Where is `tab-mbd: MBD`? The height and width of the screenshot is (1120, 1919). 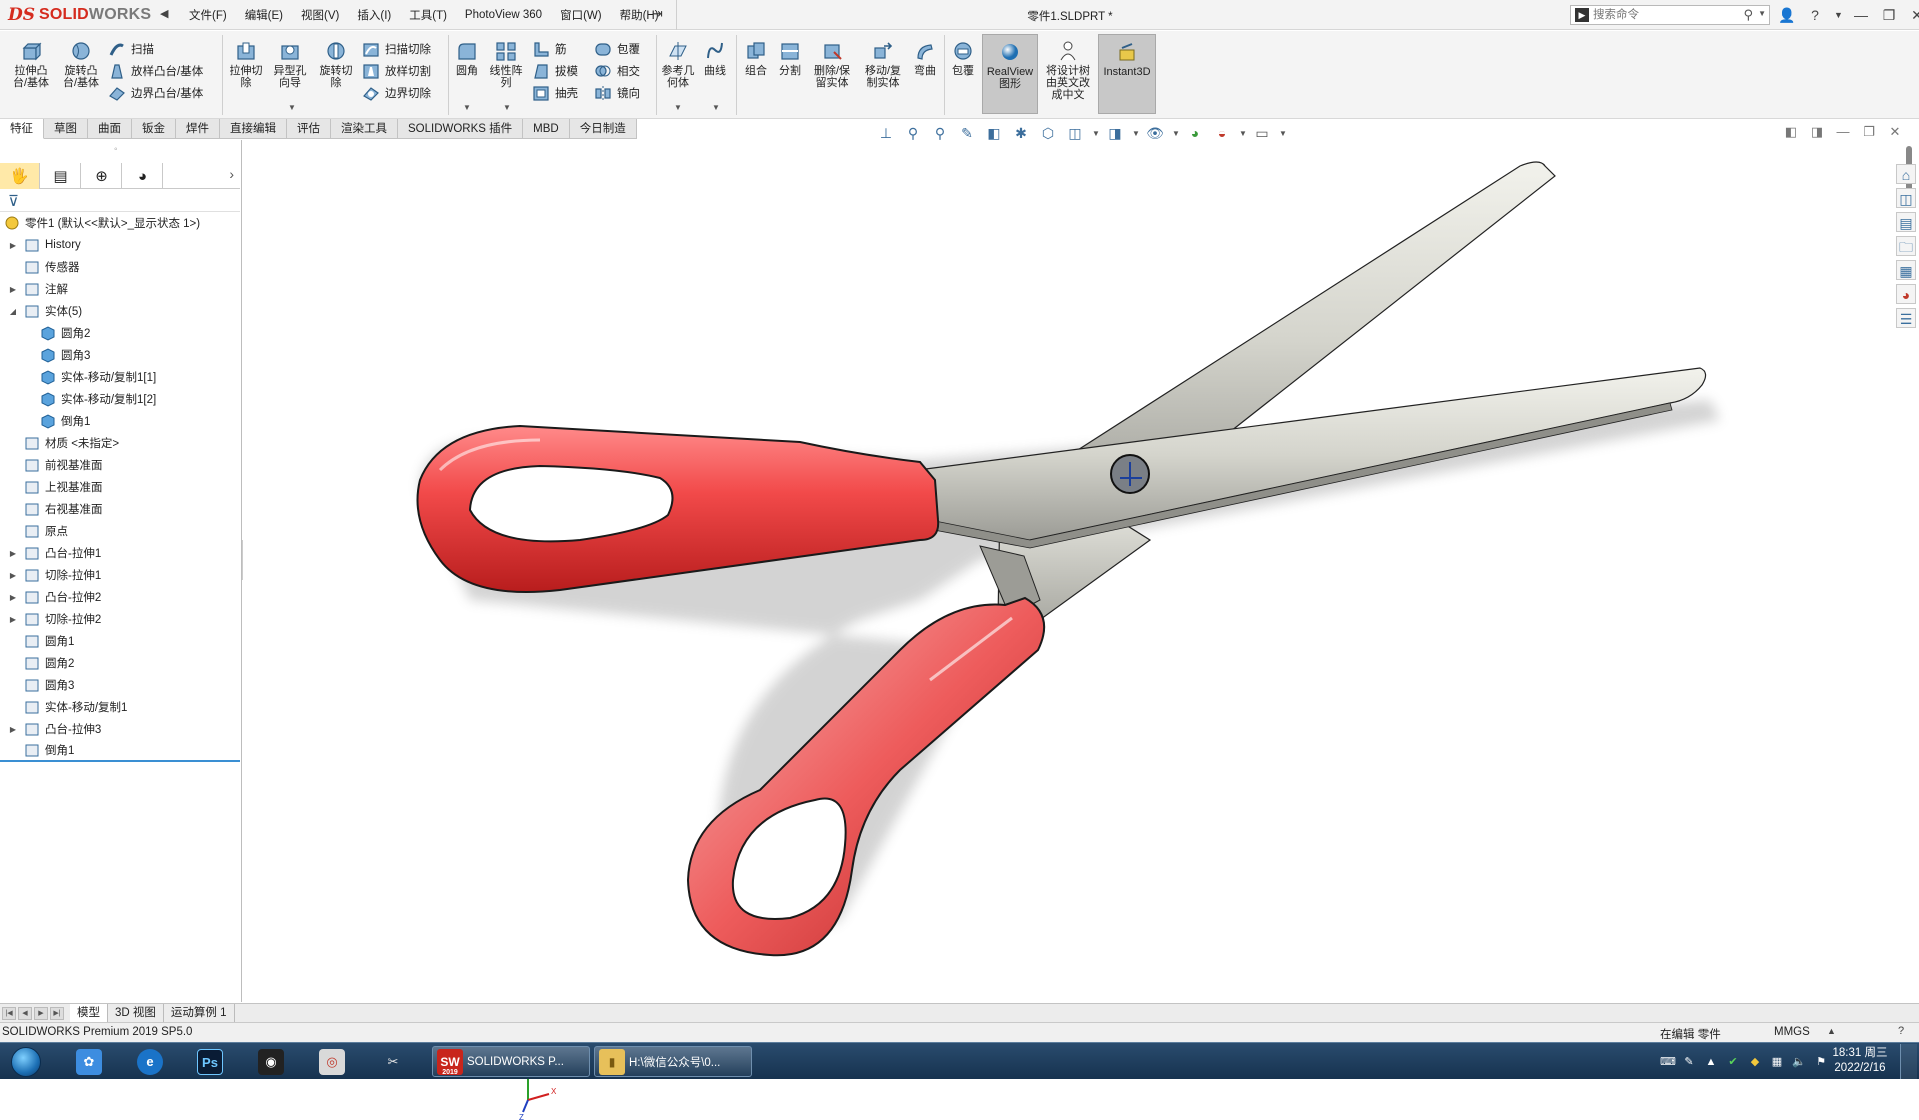
tab-mbd: MBD is located at coordinates (546, 129).